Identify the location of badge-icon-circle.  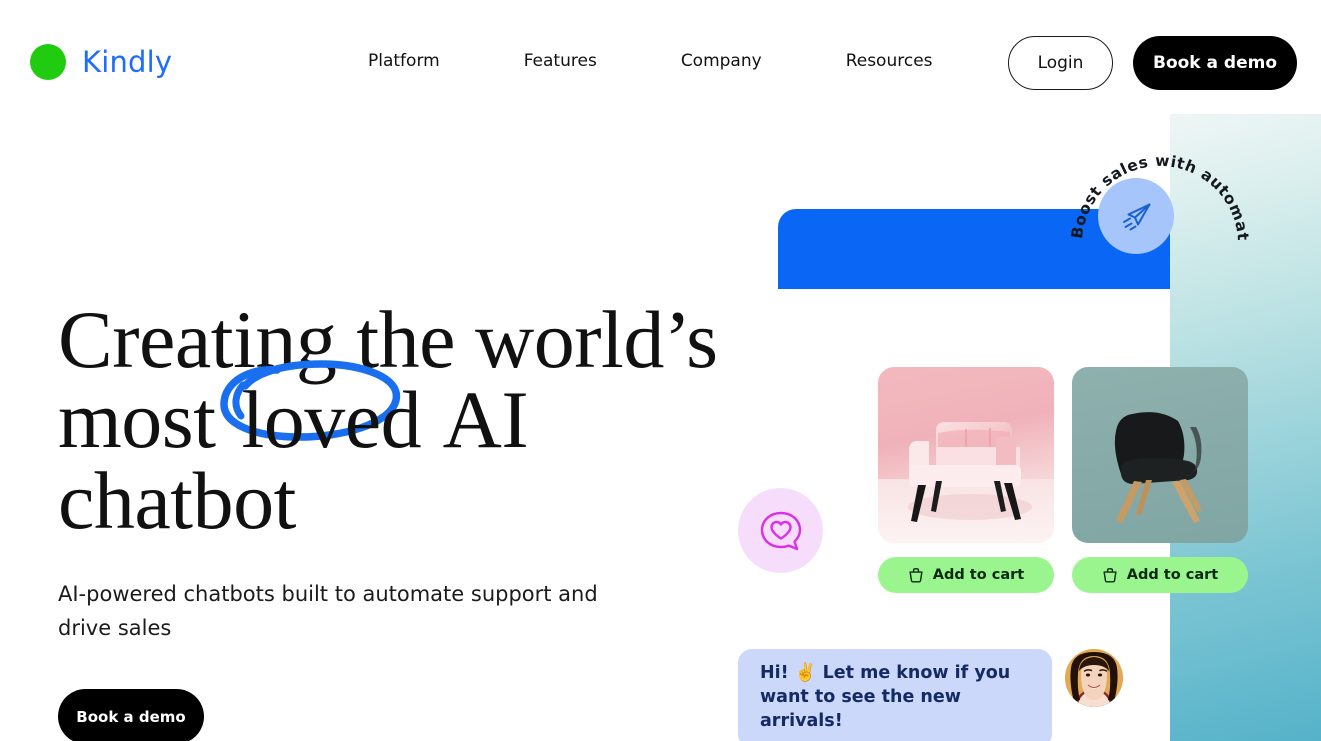
(1136, 216).